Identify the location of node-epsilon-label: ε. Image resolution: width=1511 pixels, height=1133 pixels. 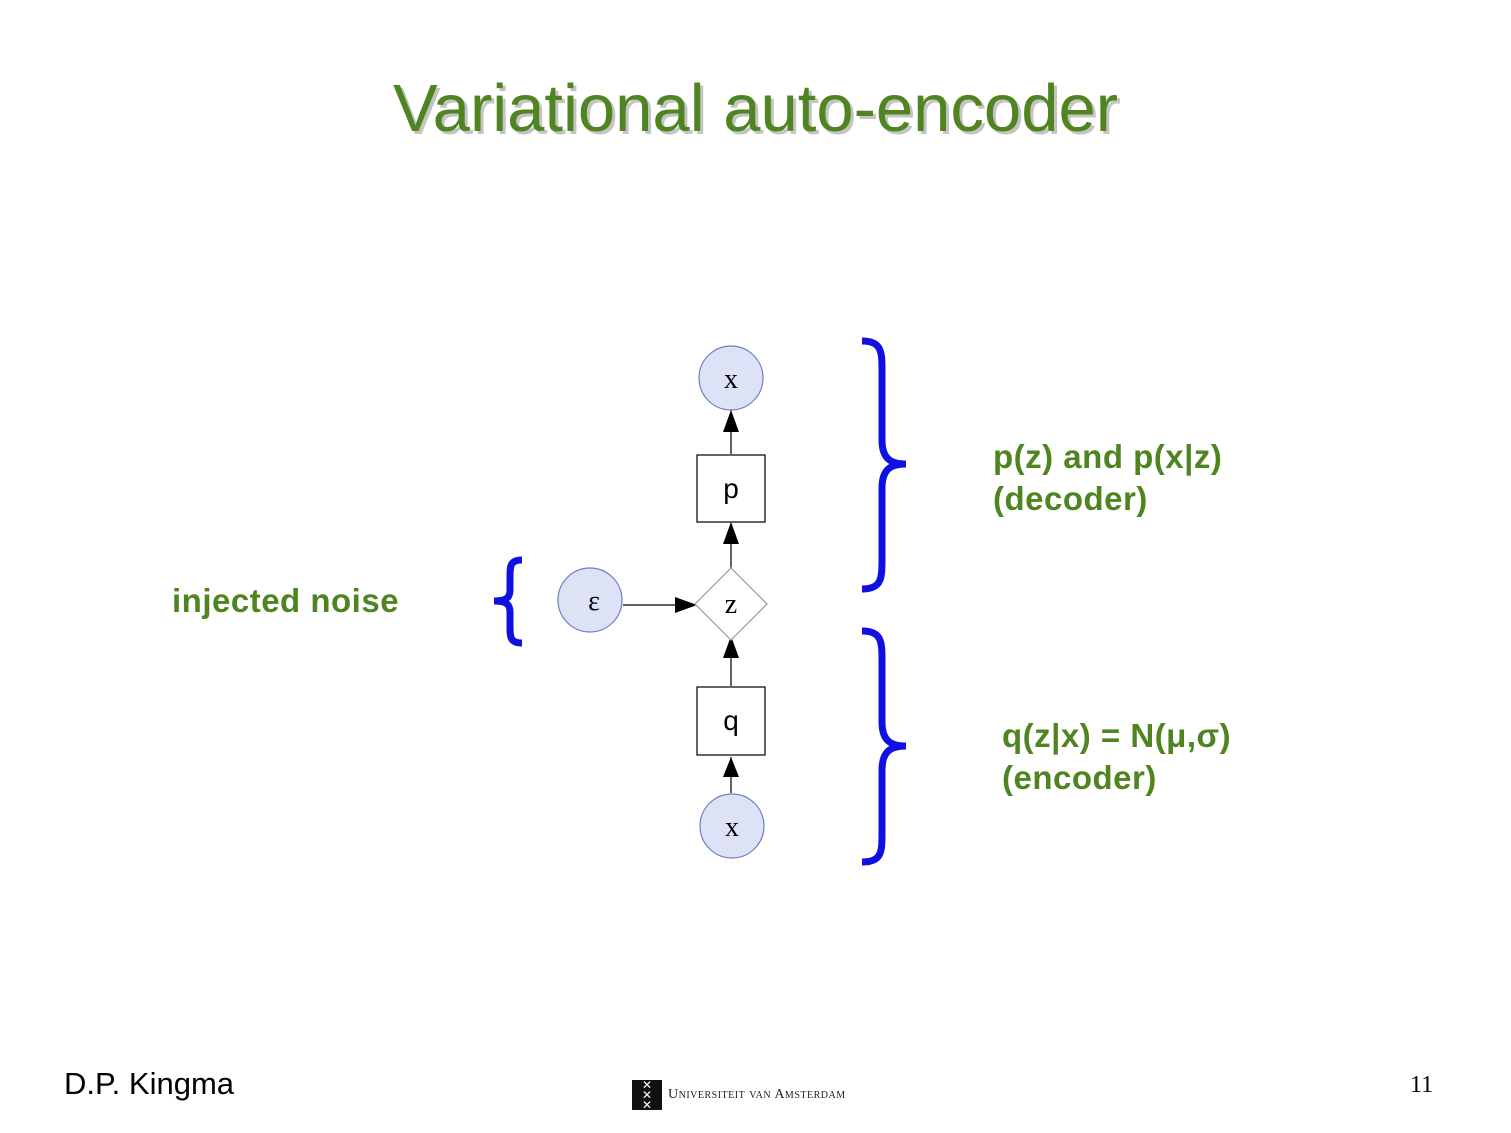
(594, 601).